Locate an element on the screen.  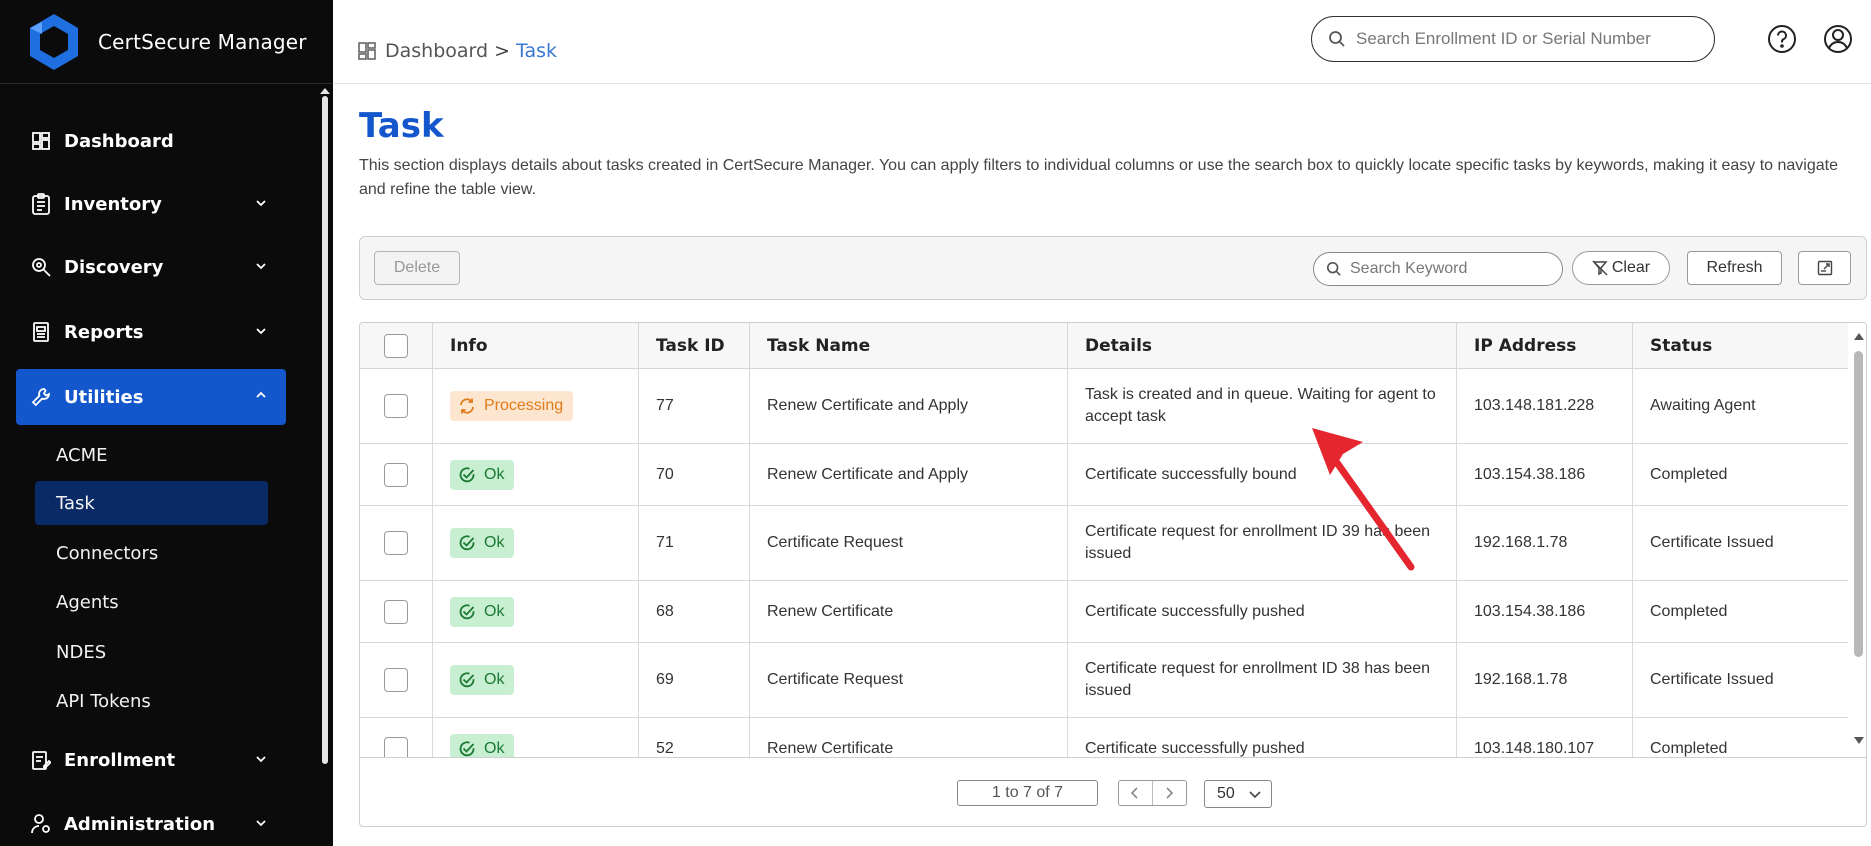
refresh-button: Refresh is located at coordinates (1734, 268).